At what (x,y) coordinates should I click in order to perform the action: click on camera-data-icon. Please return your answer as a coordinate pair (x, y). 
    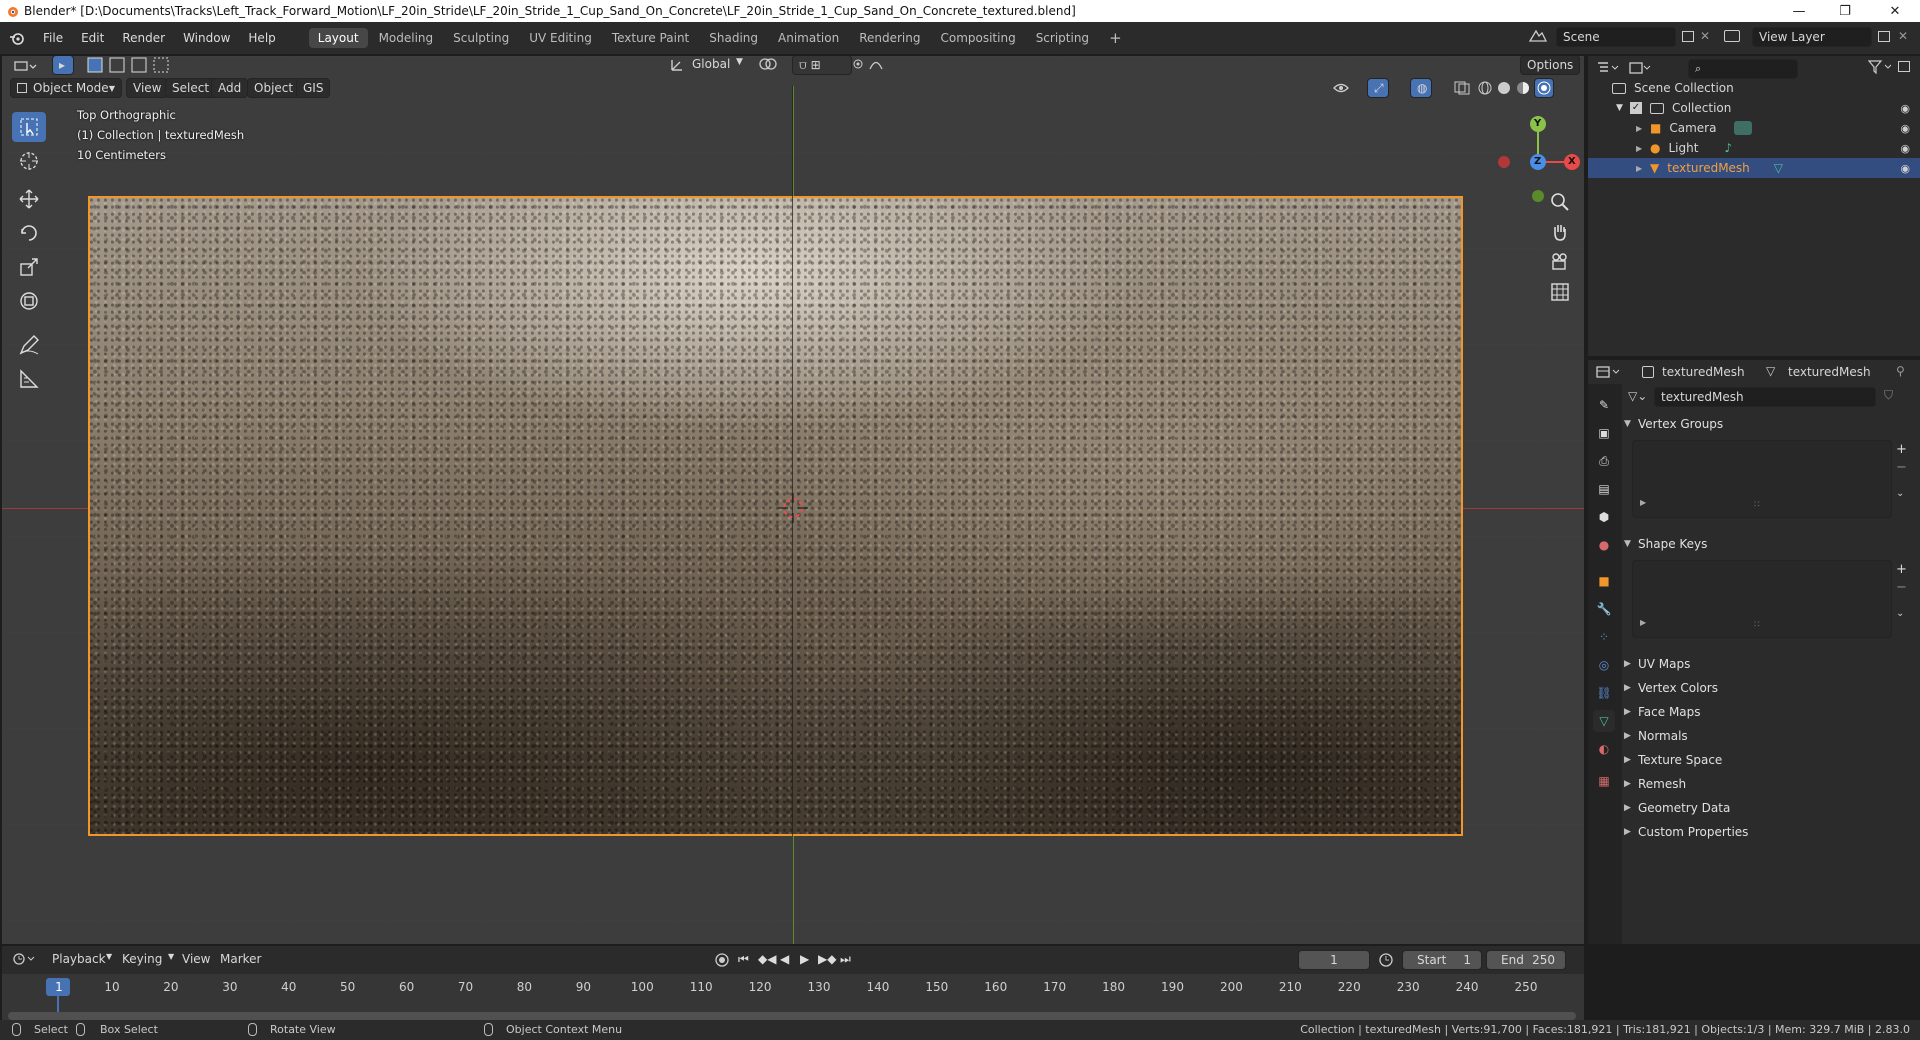
    Looking at the image, I should click on (1743, 128).